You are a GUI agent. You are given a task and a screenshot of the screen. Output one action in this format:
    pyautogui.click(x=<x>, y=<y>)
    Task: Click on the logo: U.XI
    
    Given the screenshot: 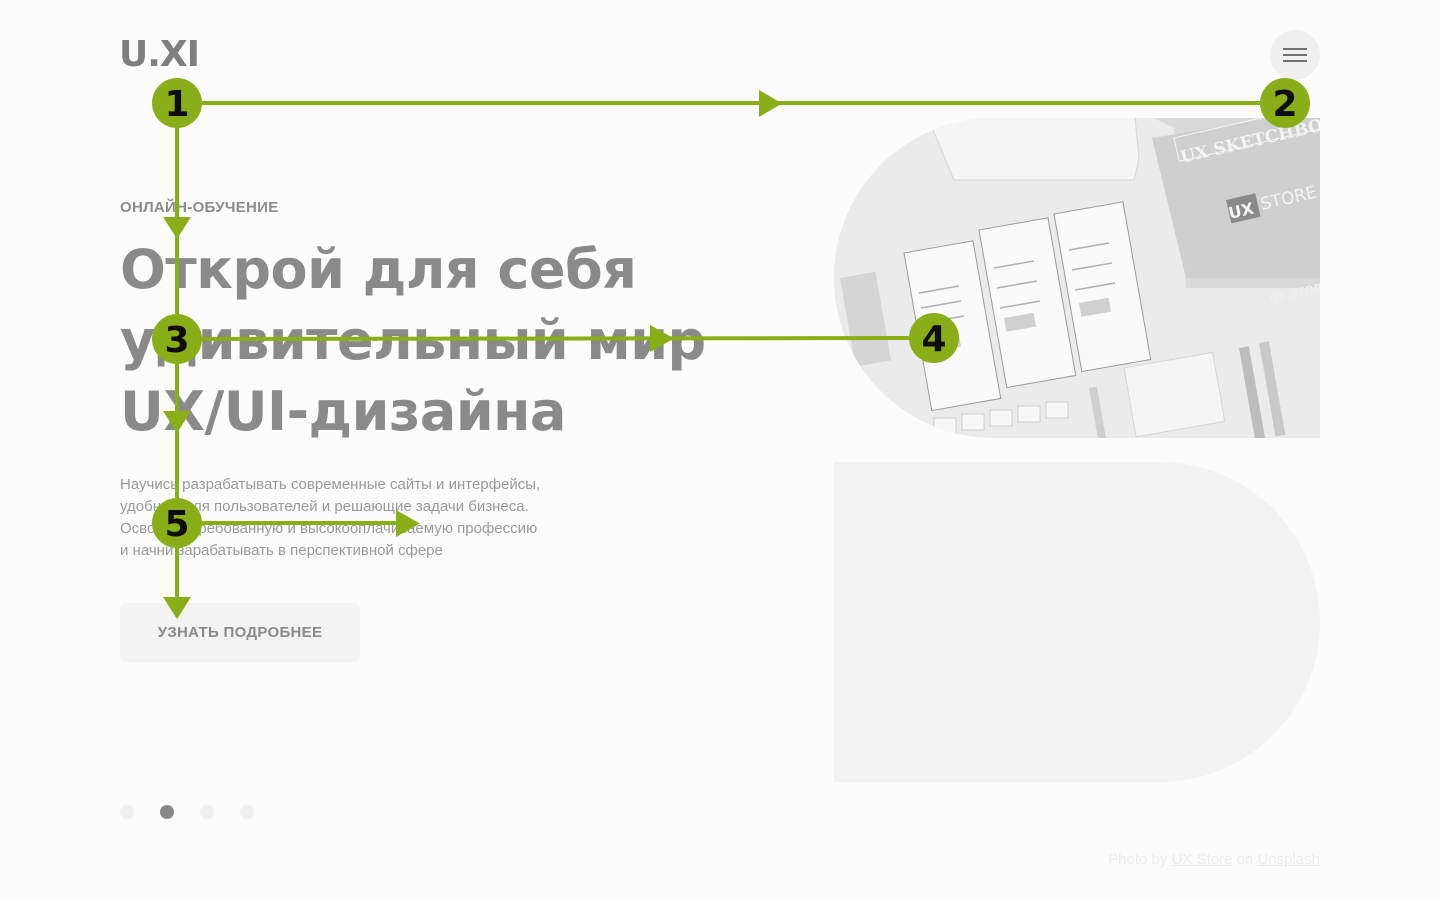 What is the action you would take?
    pyautogui.click(x=159, y=55)
    